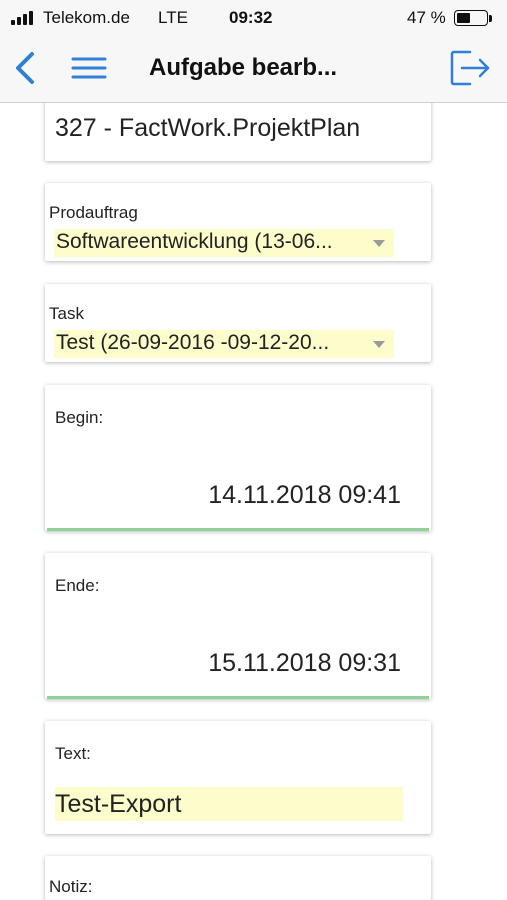 This screenshot has width=507, height=900. I want to click on text-label: Text:, so click(73, 753).